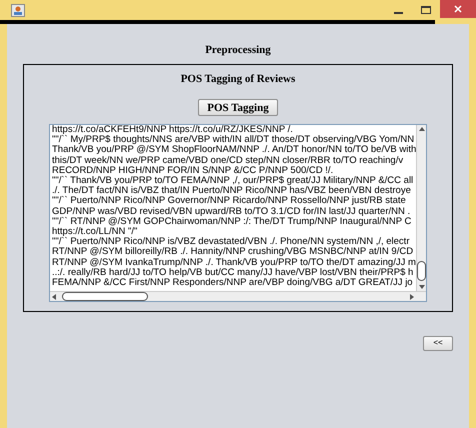 This screenshot has width=476, height=428. Describe the element at coordinates (95, 232) in the screenshot. I see `output-line: https://t.co/LL/NN "/"` at that location.